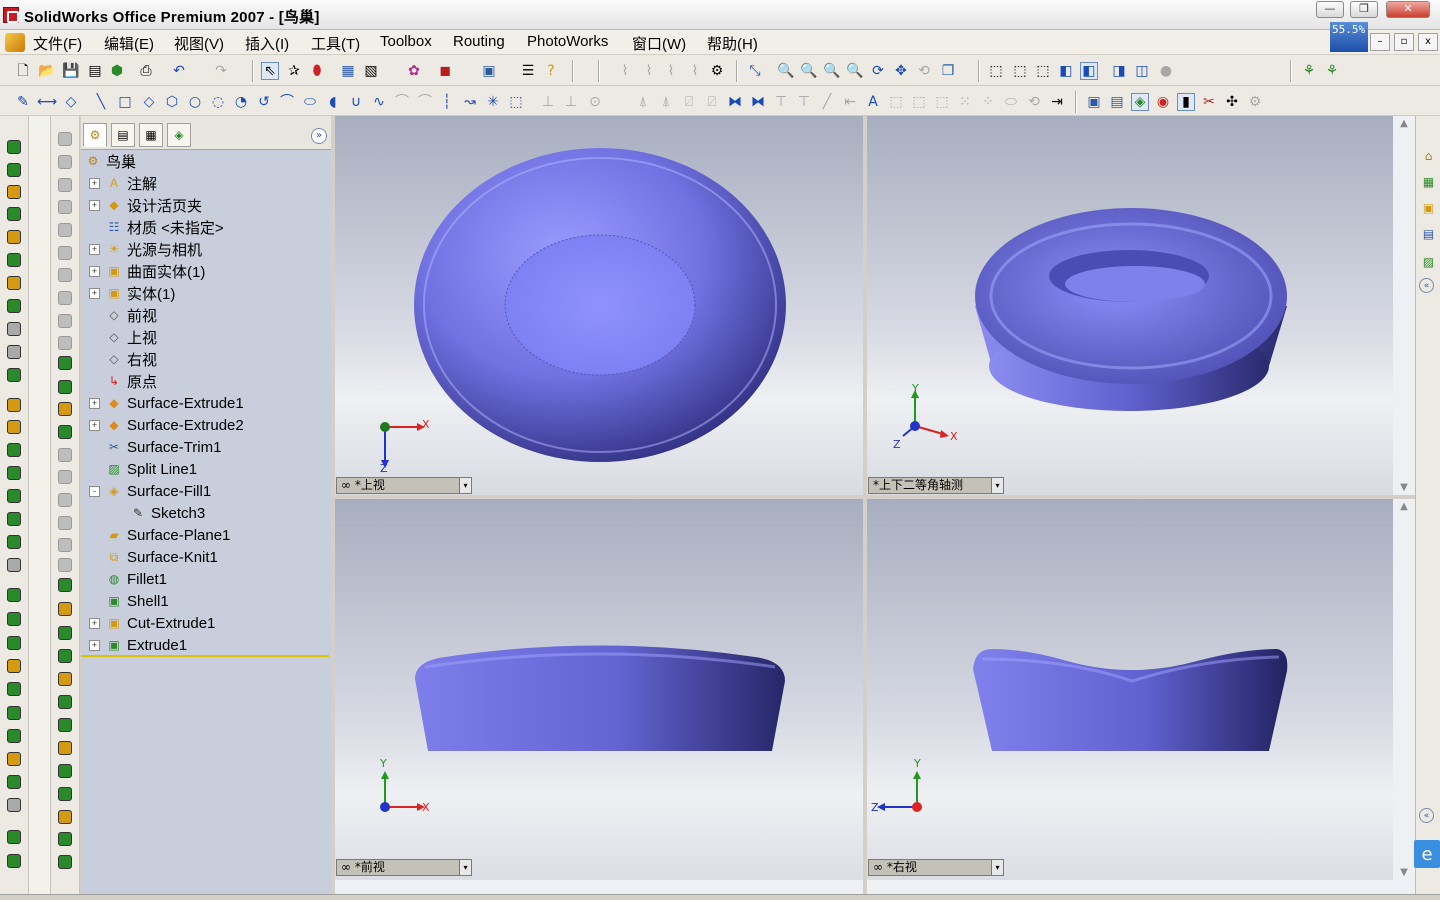  I want to click on print-icon: ▤, so click(95, 71).